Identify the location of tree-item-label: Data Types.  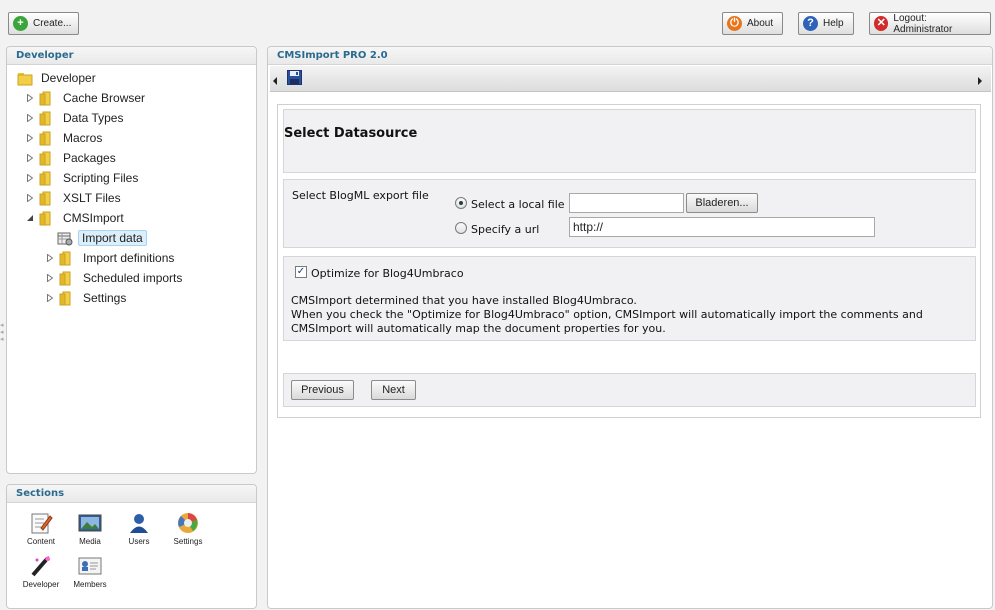
(93, 118).